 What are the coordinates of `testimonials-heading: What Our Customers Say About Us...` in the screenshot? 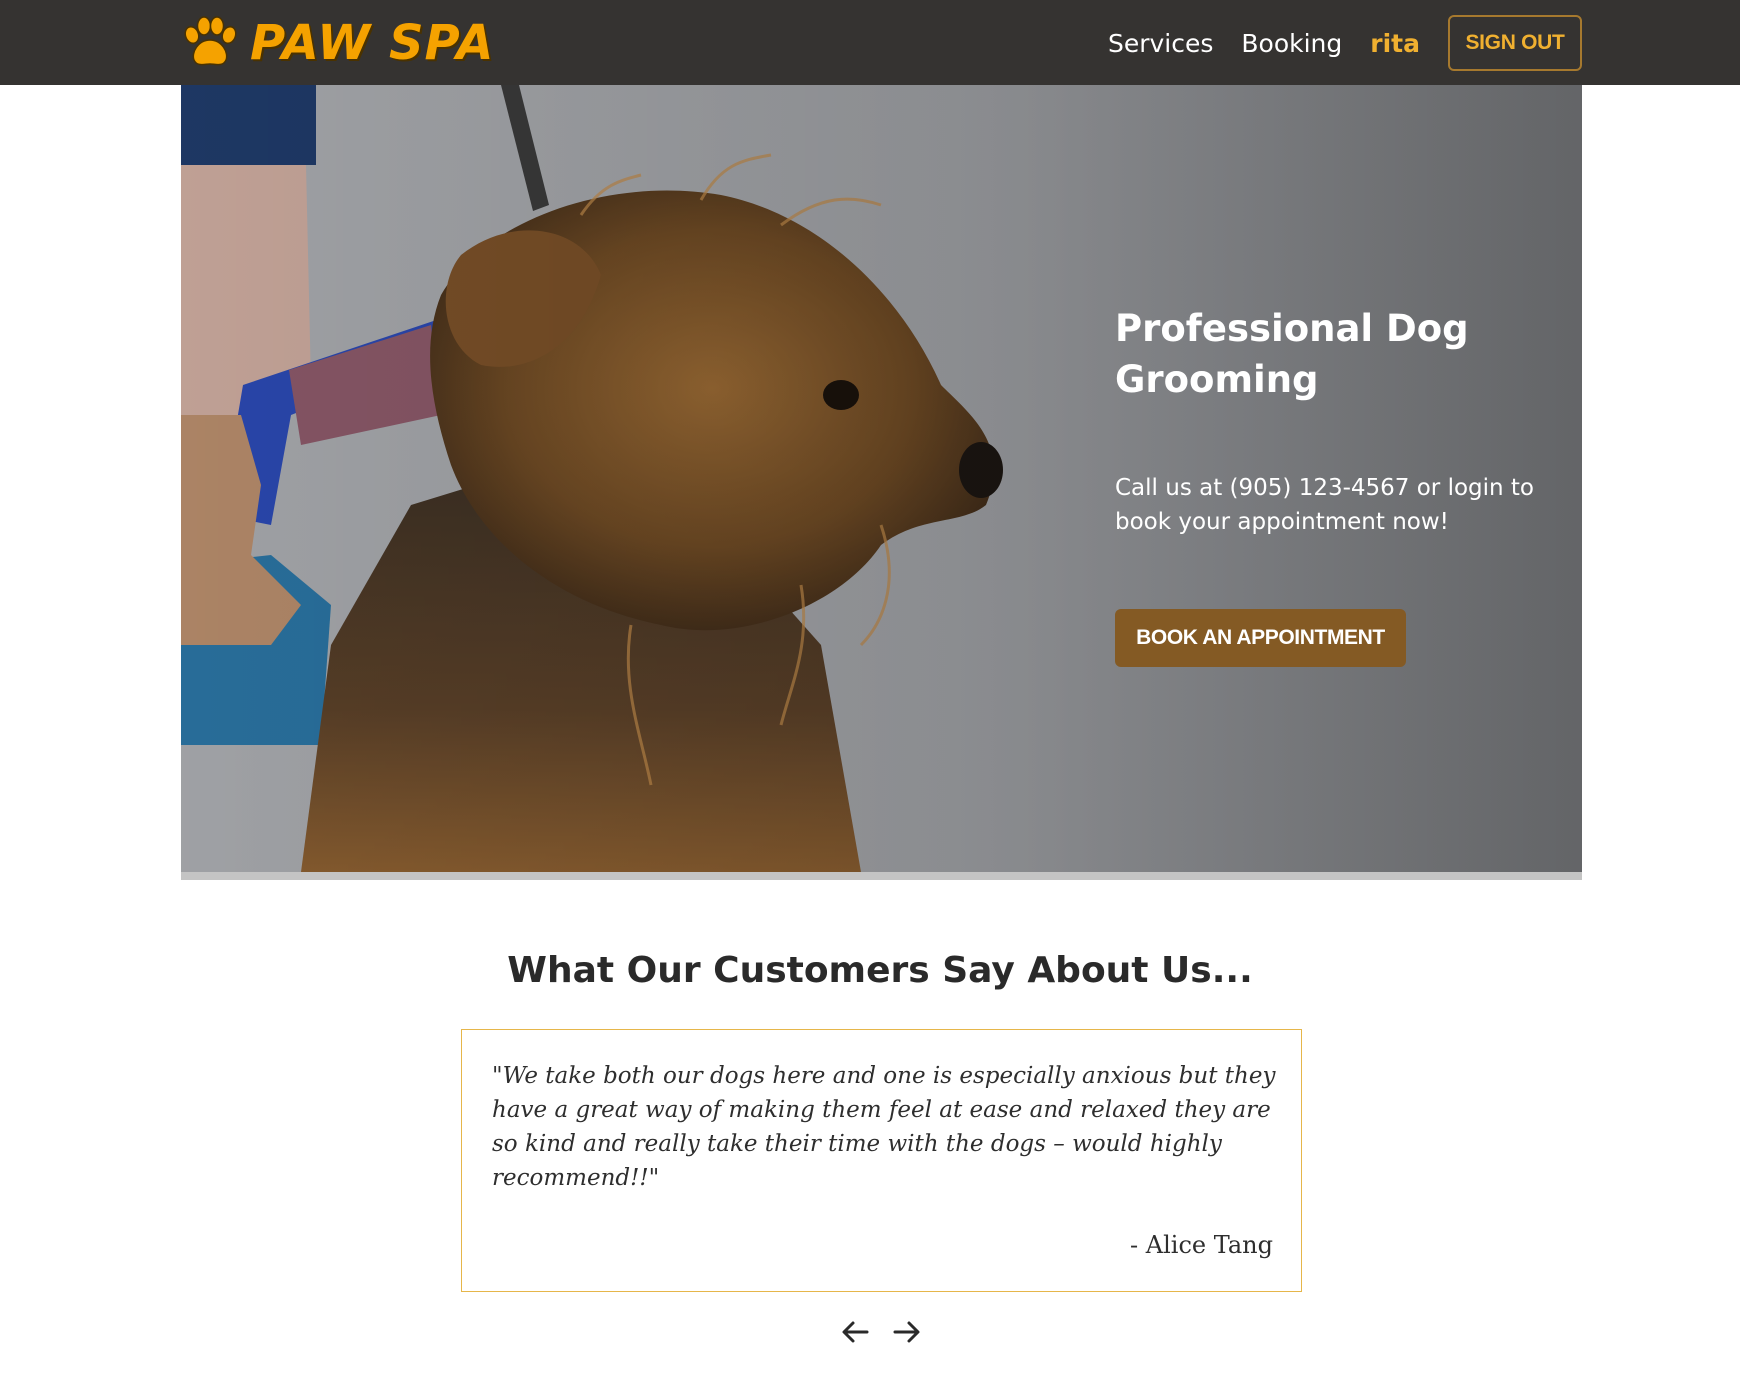 It's located at (880, 970).